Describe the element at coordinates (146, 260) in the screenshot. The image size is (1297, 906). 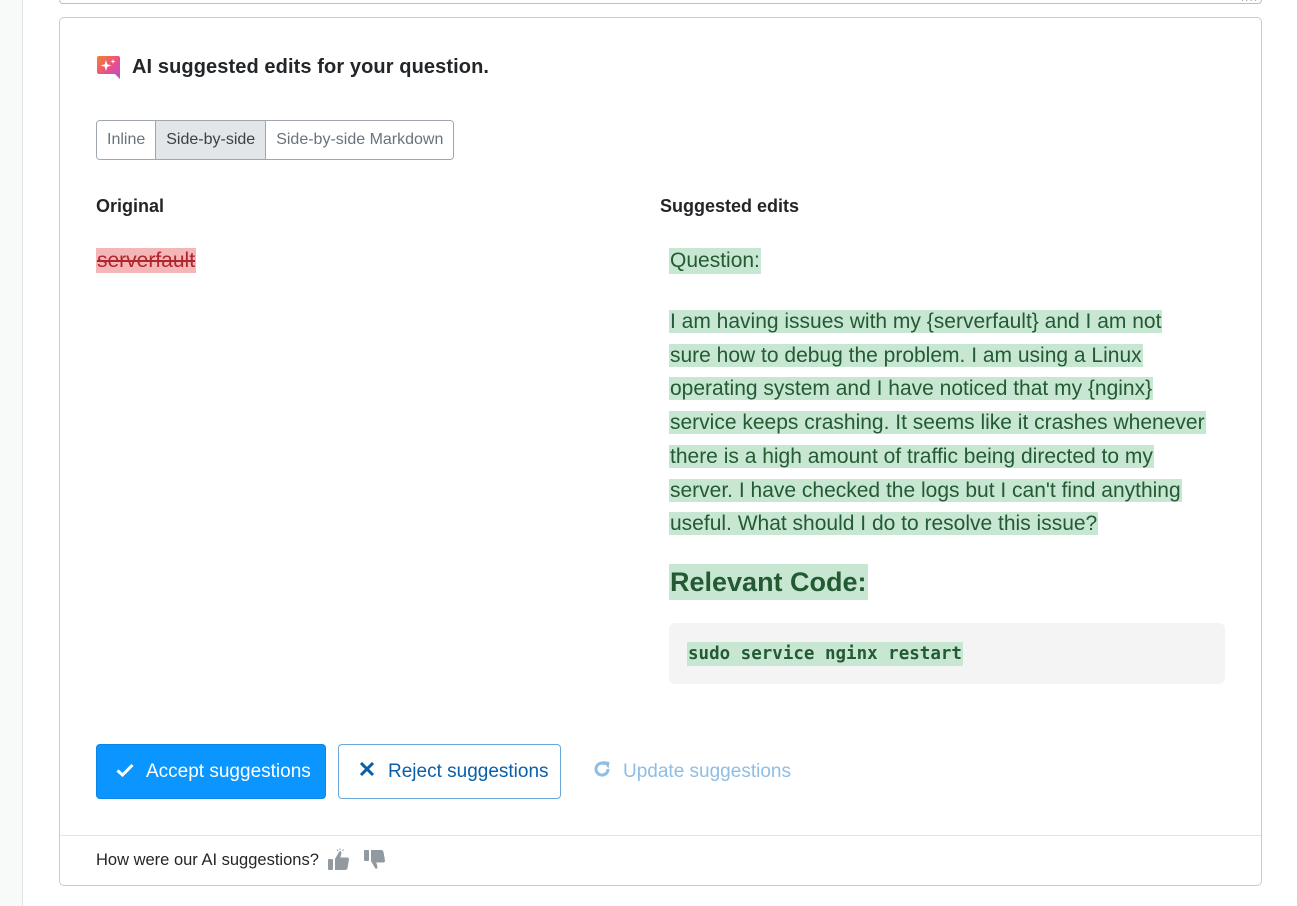
I see `deleted-text: serverfault` at that location.